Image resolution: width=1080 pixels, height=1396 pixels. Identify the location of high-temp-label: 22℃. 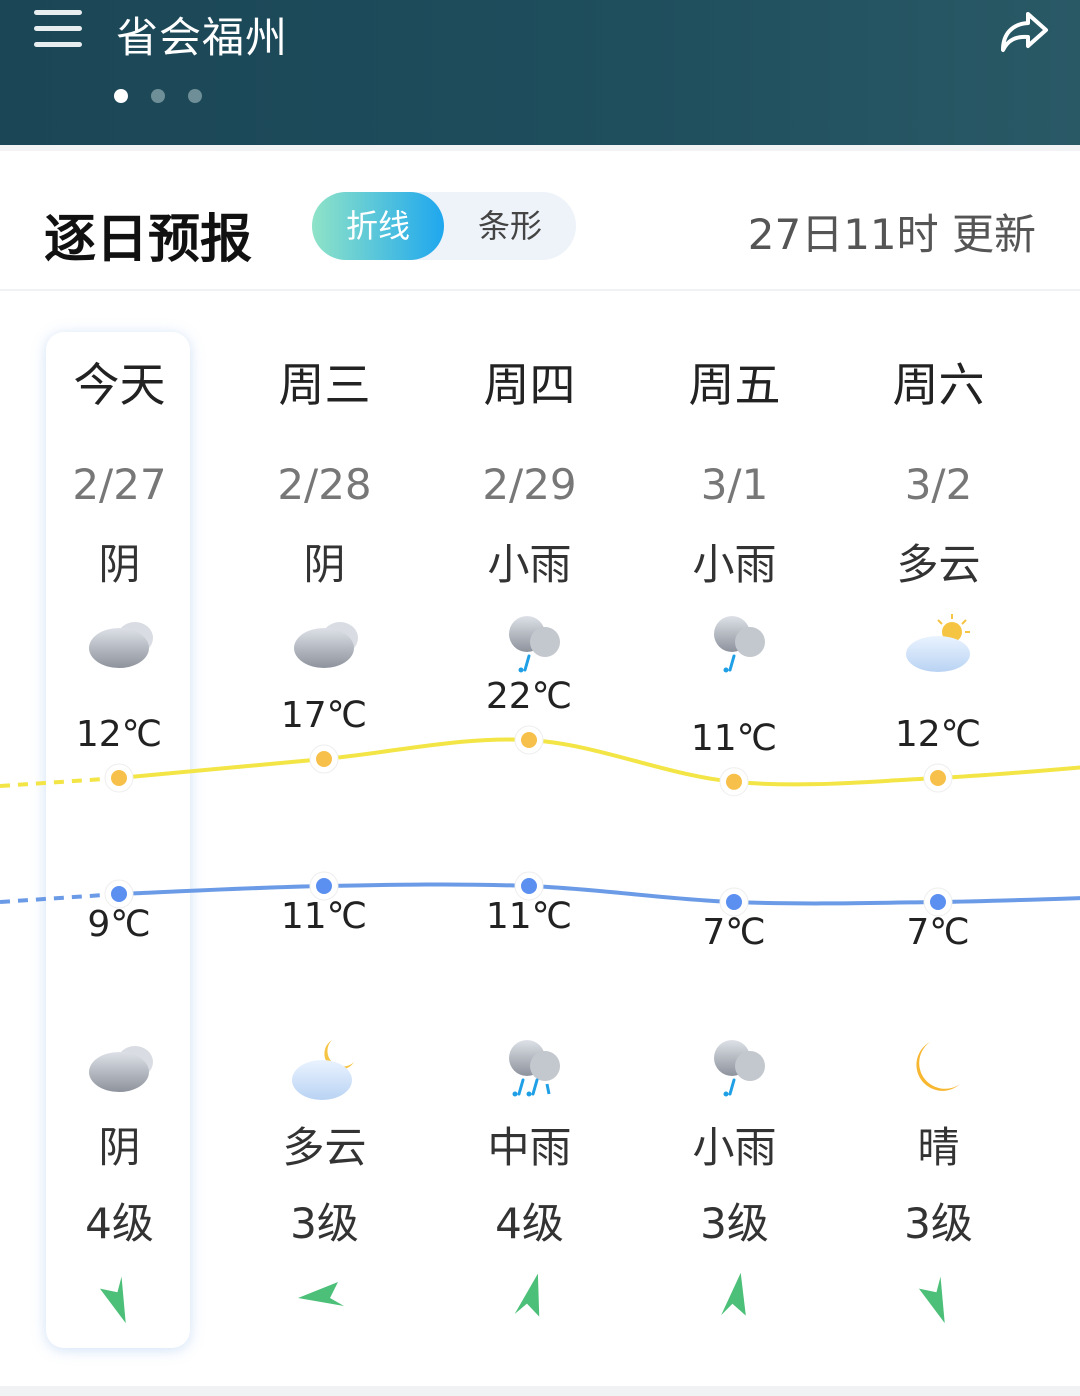
(529, 696).